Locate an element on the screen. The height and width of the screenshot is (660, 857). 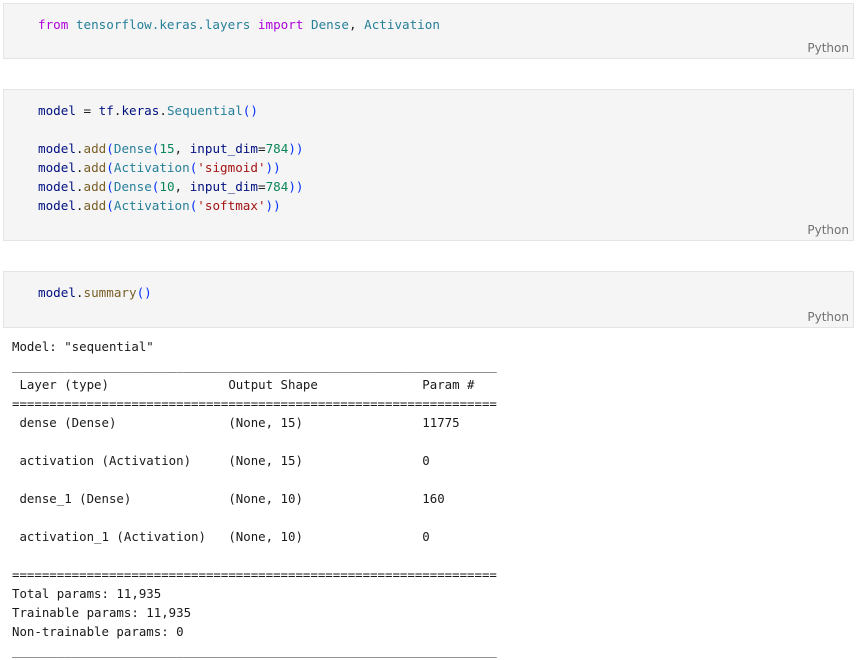
code-cell-summary: model.summary() Python is located at coordinates (428, 299).